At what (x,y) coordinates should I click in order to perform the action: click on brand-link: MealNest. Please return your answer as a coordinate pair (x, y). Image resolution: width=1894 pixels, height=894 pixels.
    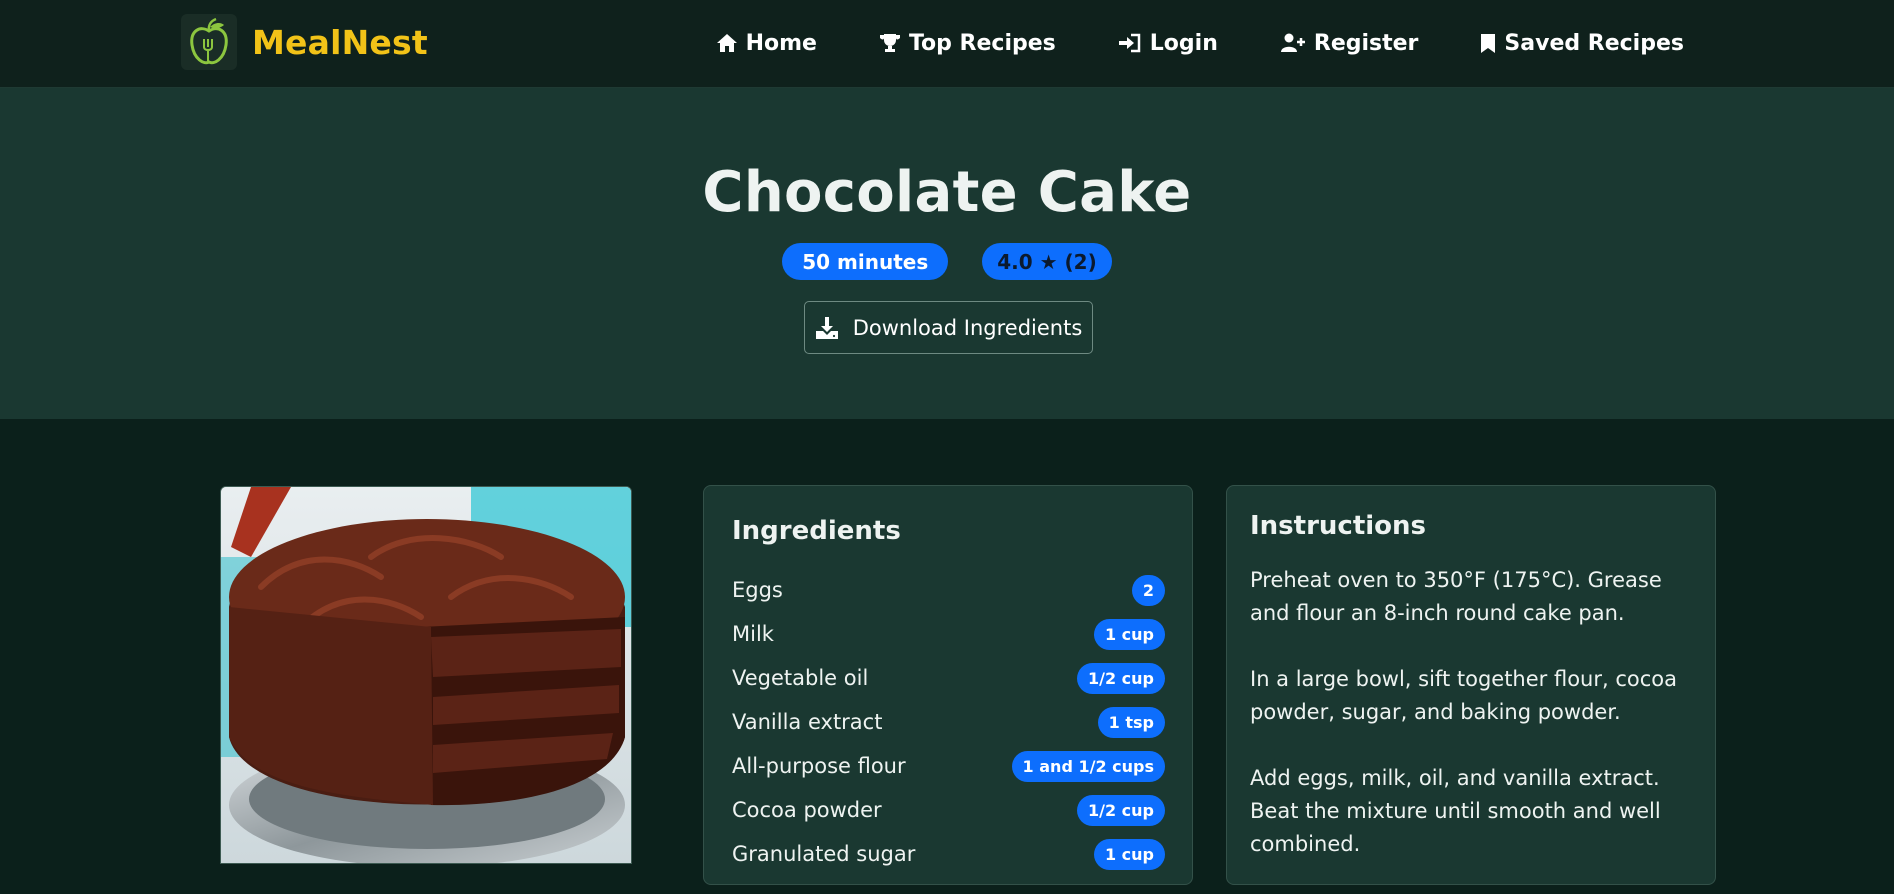
    Looking at the image, I should click on (304, 42).